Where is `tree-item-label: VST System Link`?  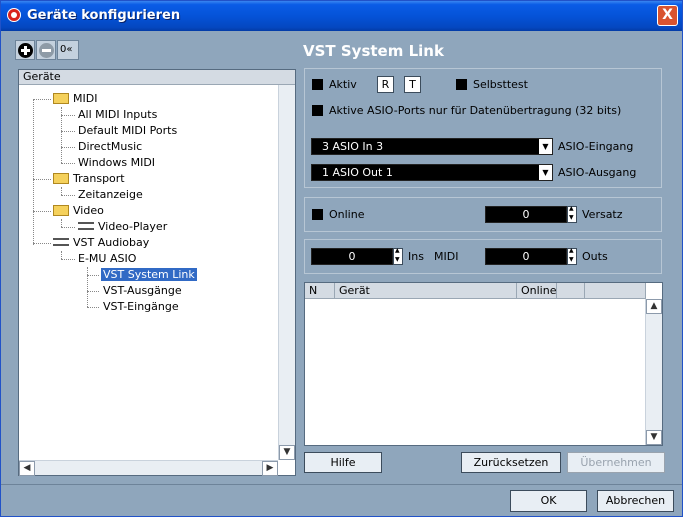
tree-item-label: VST System Link is located at coordinates (149, 274).